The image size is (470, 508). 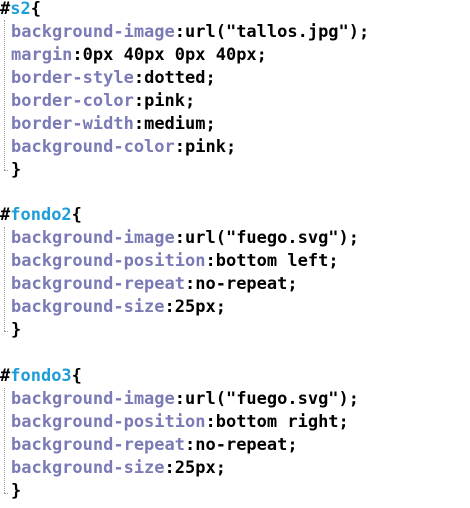 I want to click on css-value: bottom right, so click(x=277, y=422).